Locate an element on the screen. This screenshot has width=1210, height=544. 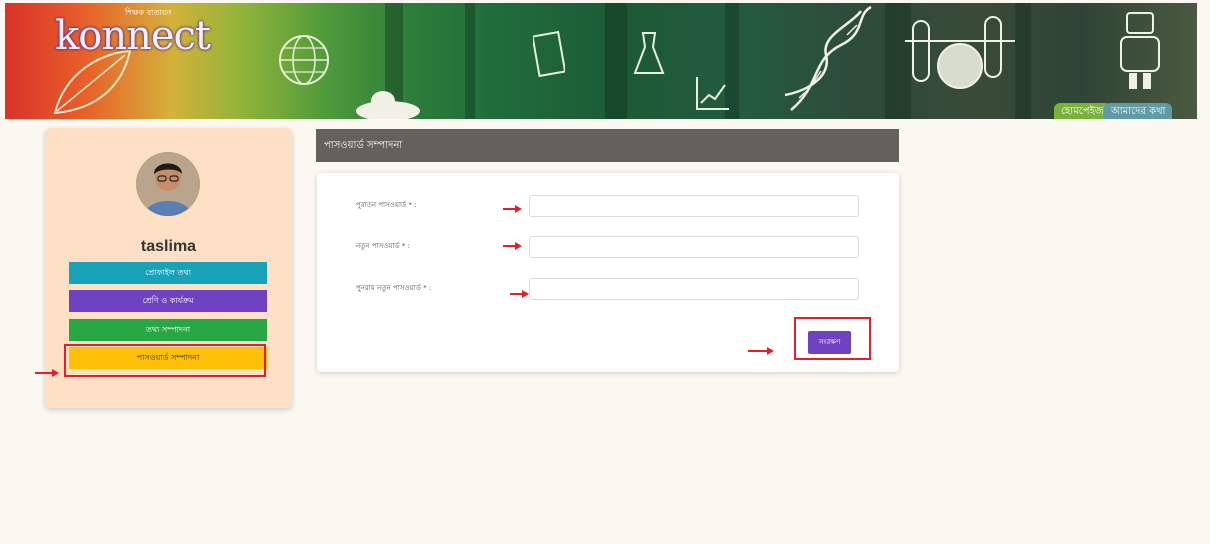
book-icon is located at coordinates (549, 54).